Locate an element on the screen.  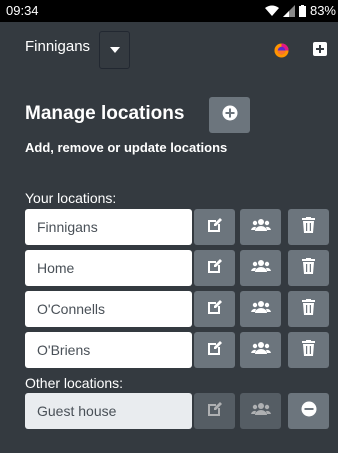
status-time: 09:34 is located at coordinates (22, 10).